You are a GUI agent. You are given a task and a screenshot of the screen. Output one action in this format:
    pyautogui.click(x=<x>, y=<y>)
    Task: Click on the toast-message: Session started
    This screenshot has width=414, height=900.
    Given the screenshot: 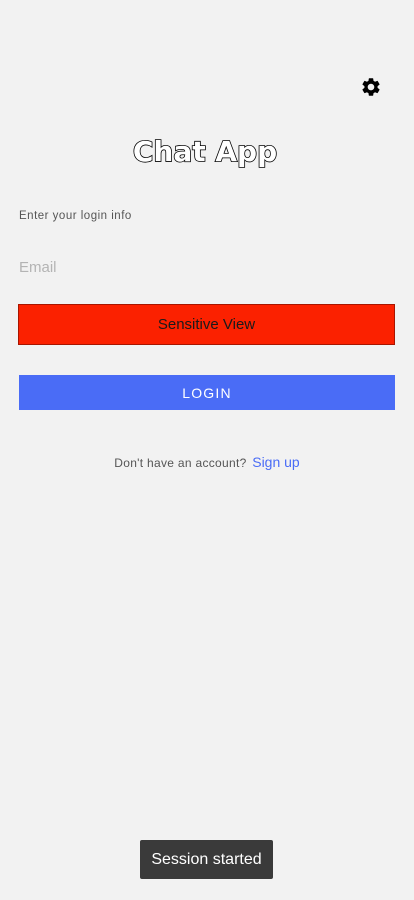 What is the action you would take?
    pyautogui.click(x=206, y=859)
    